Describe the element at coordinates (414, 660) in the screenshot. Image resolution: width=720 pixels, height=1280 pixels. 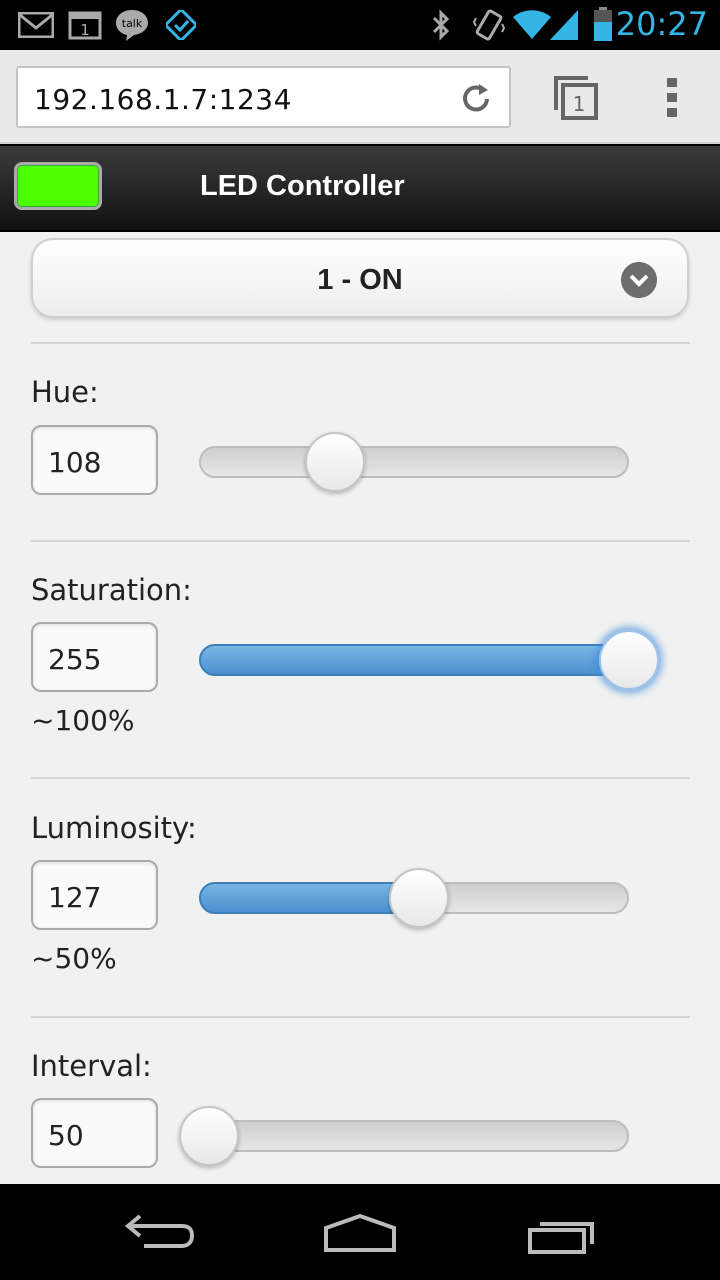
I see `saturation-slider-fill` at that location.